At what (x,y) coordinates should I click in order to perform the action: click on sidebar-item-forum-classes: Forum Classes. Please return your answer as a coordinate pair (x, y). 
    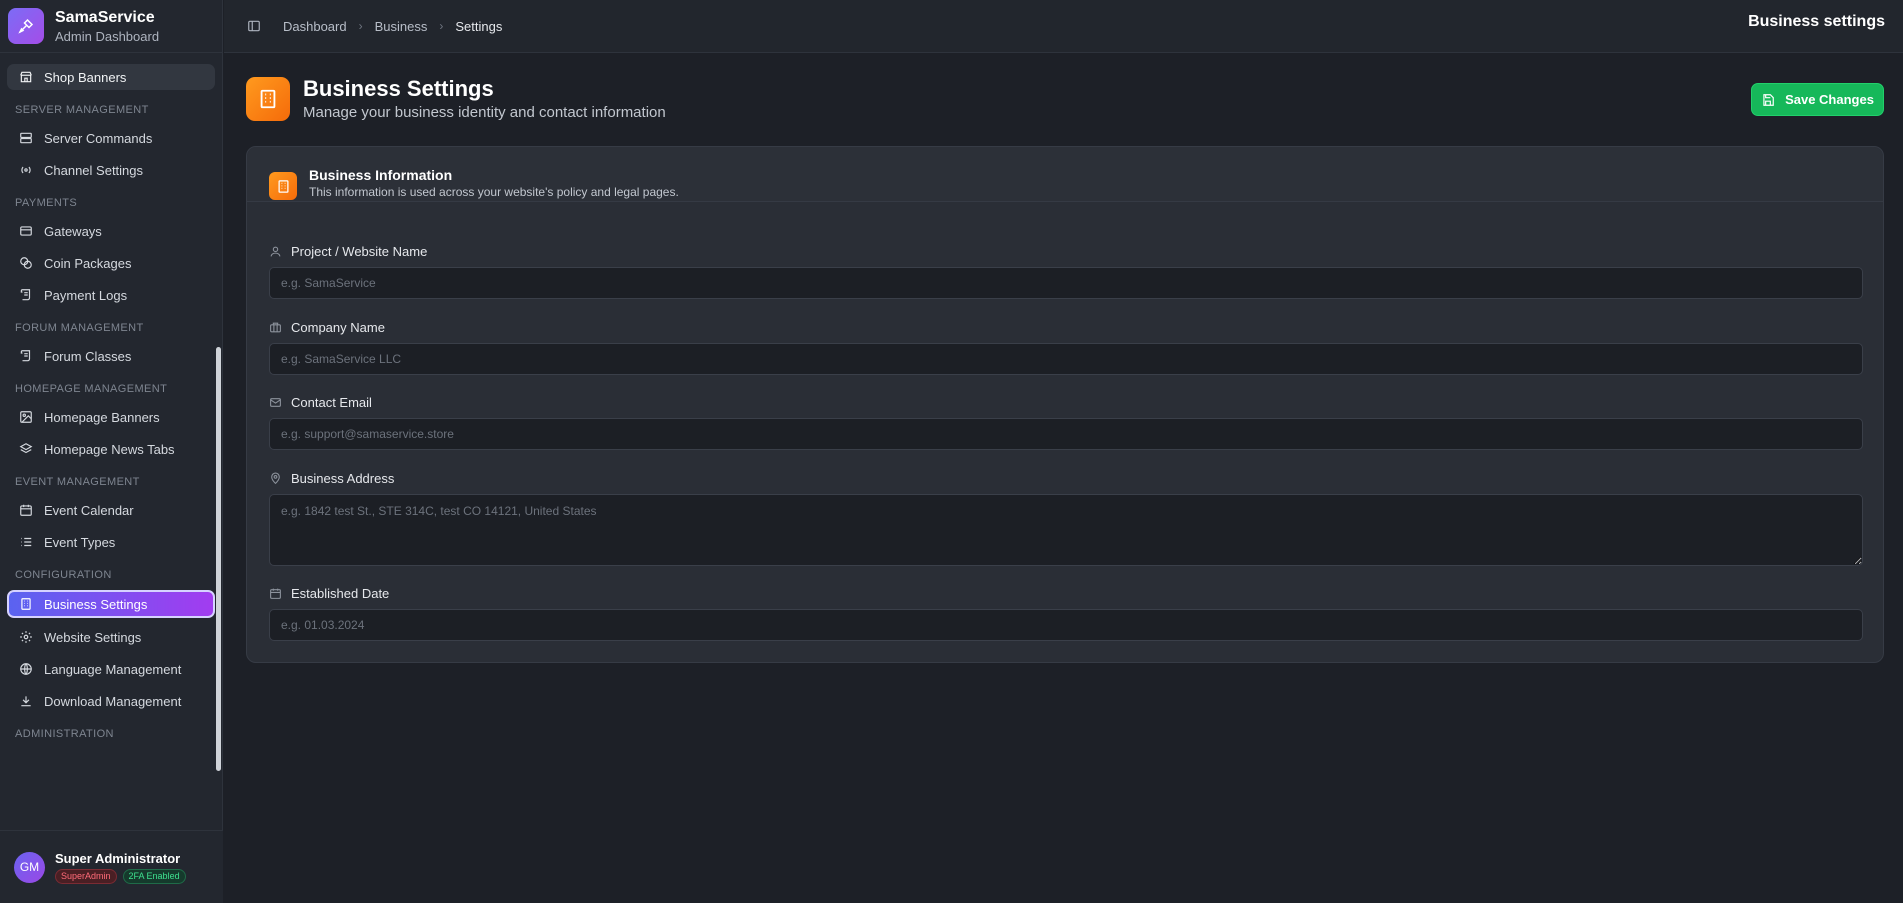
    Looking at the image, I should click on (111, 356).